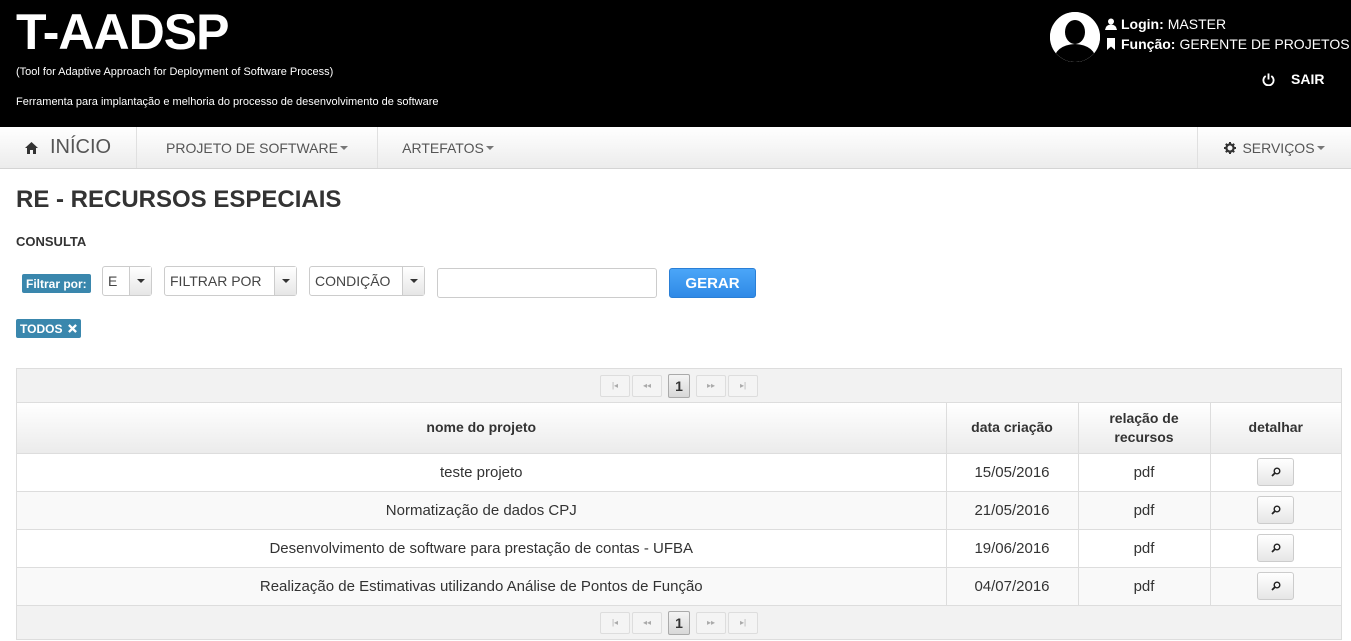 The width and height of the screenshot is (1351, 641). I want to click on nav-projeto-dropdown: PROJETO DE SOFTWARE, so click(257, 147).